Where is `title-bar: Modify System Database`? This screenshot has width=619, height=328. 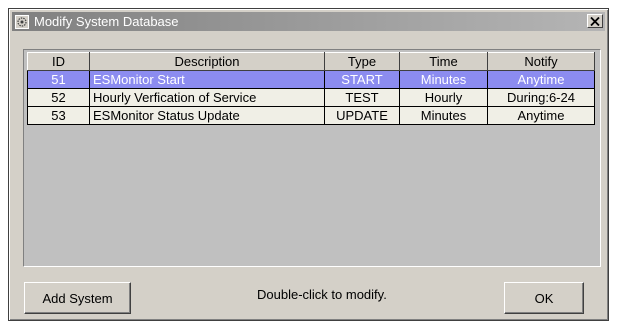 title-bar: Modify System Database is located at coordinates (308, 21).